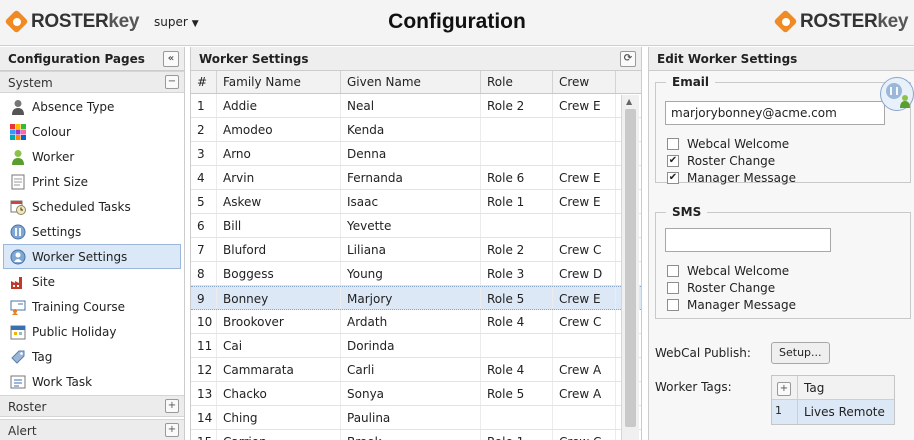 The width and height of the screenshot is (914, 440). What do you see at coordinates (775, 113) in the screenshot?
I see `email-field` at bounding box center [775, 113].